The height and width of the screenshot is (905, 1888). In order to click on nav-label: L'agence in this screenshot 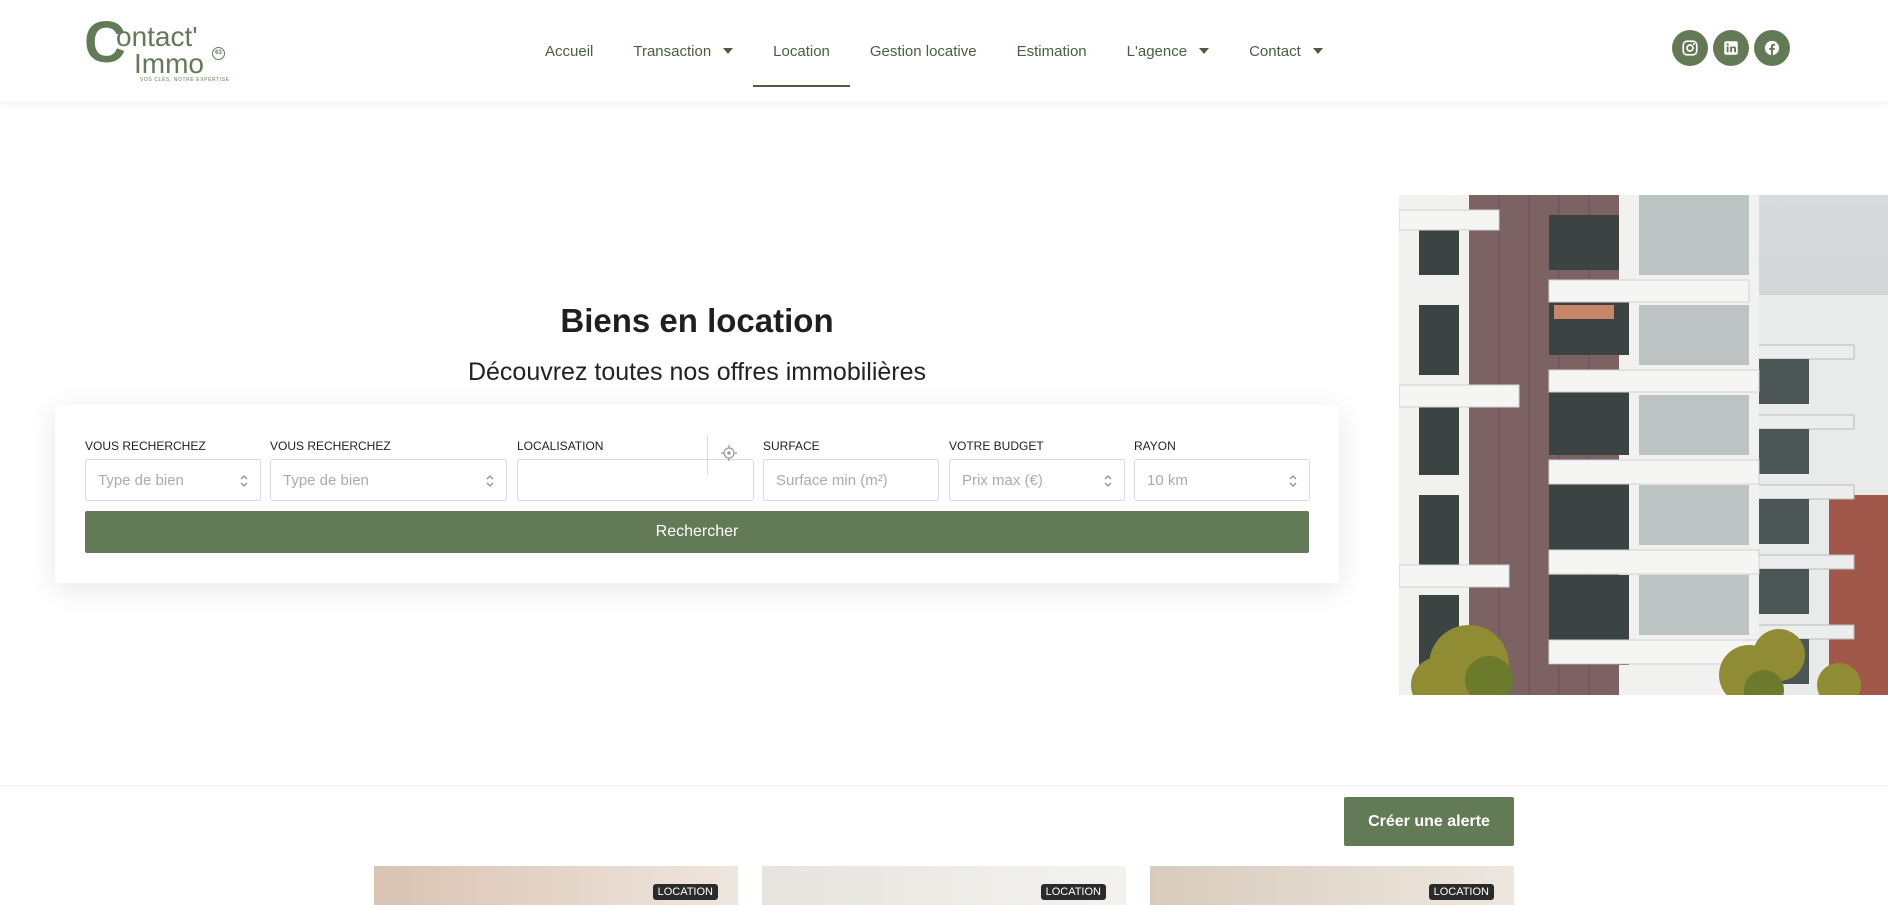, I will do `click(1157, 51)`.